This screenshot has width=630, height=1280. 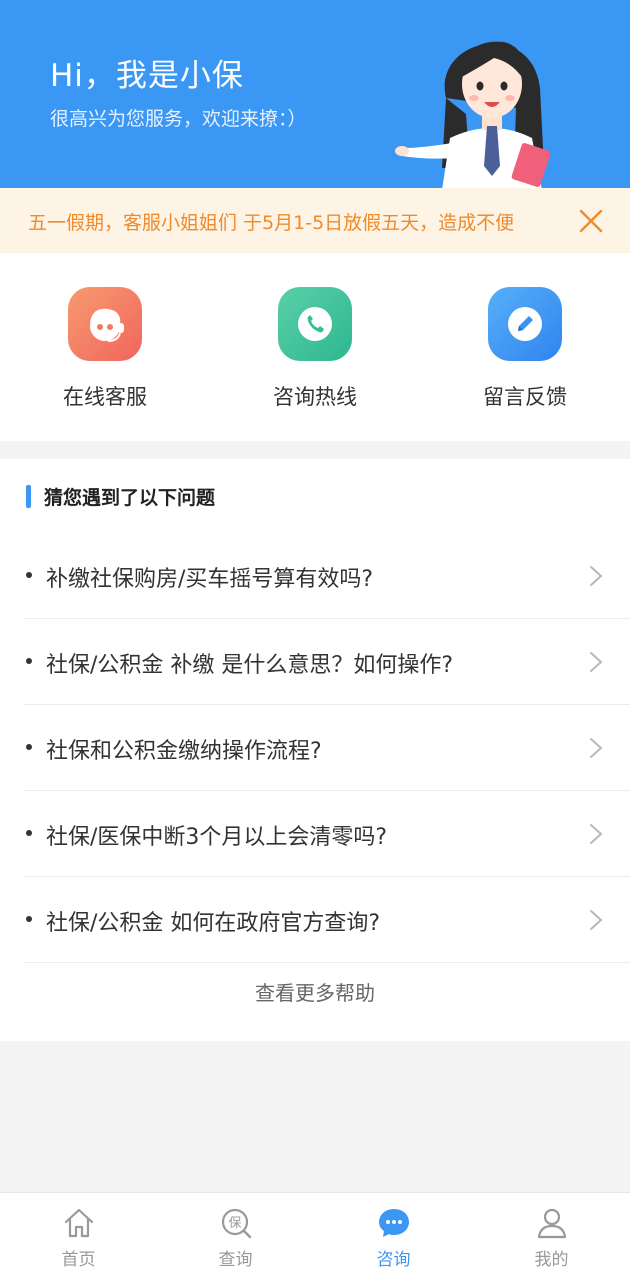 What do you see at coordinates (271, 223) in the screenshot?
I see `notice-text: 五一假期，客服小姐姐们 于5月1-5日放假五天，造成不便` at bounding box center [271, 223].